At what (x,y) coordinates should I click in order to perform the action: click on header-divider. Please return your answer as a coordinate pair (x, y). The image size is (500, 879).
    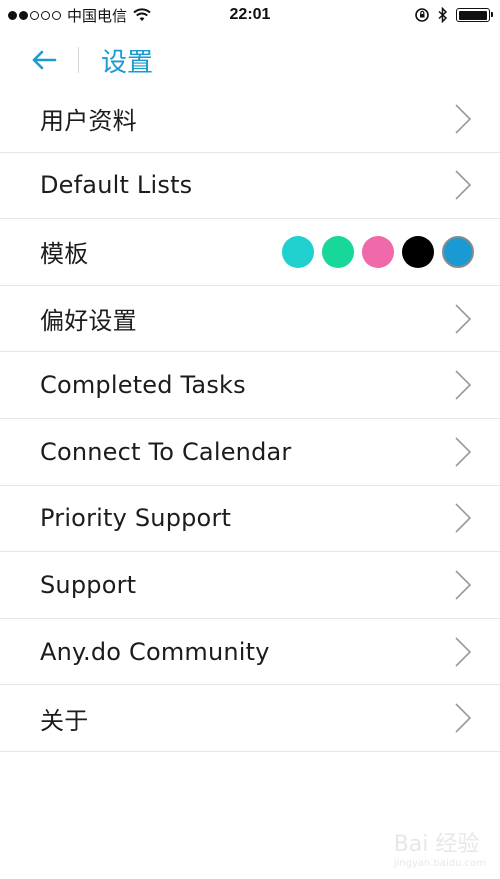
    Looking at the image, I should click on (78, 60).